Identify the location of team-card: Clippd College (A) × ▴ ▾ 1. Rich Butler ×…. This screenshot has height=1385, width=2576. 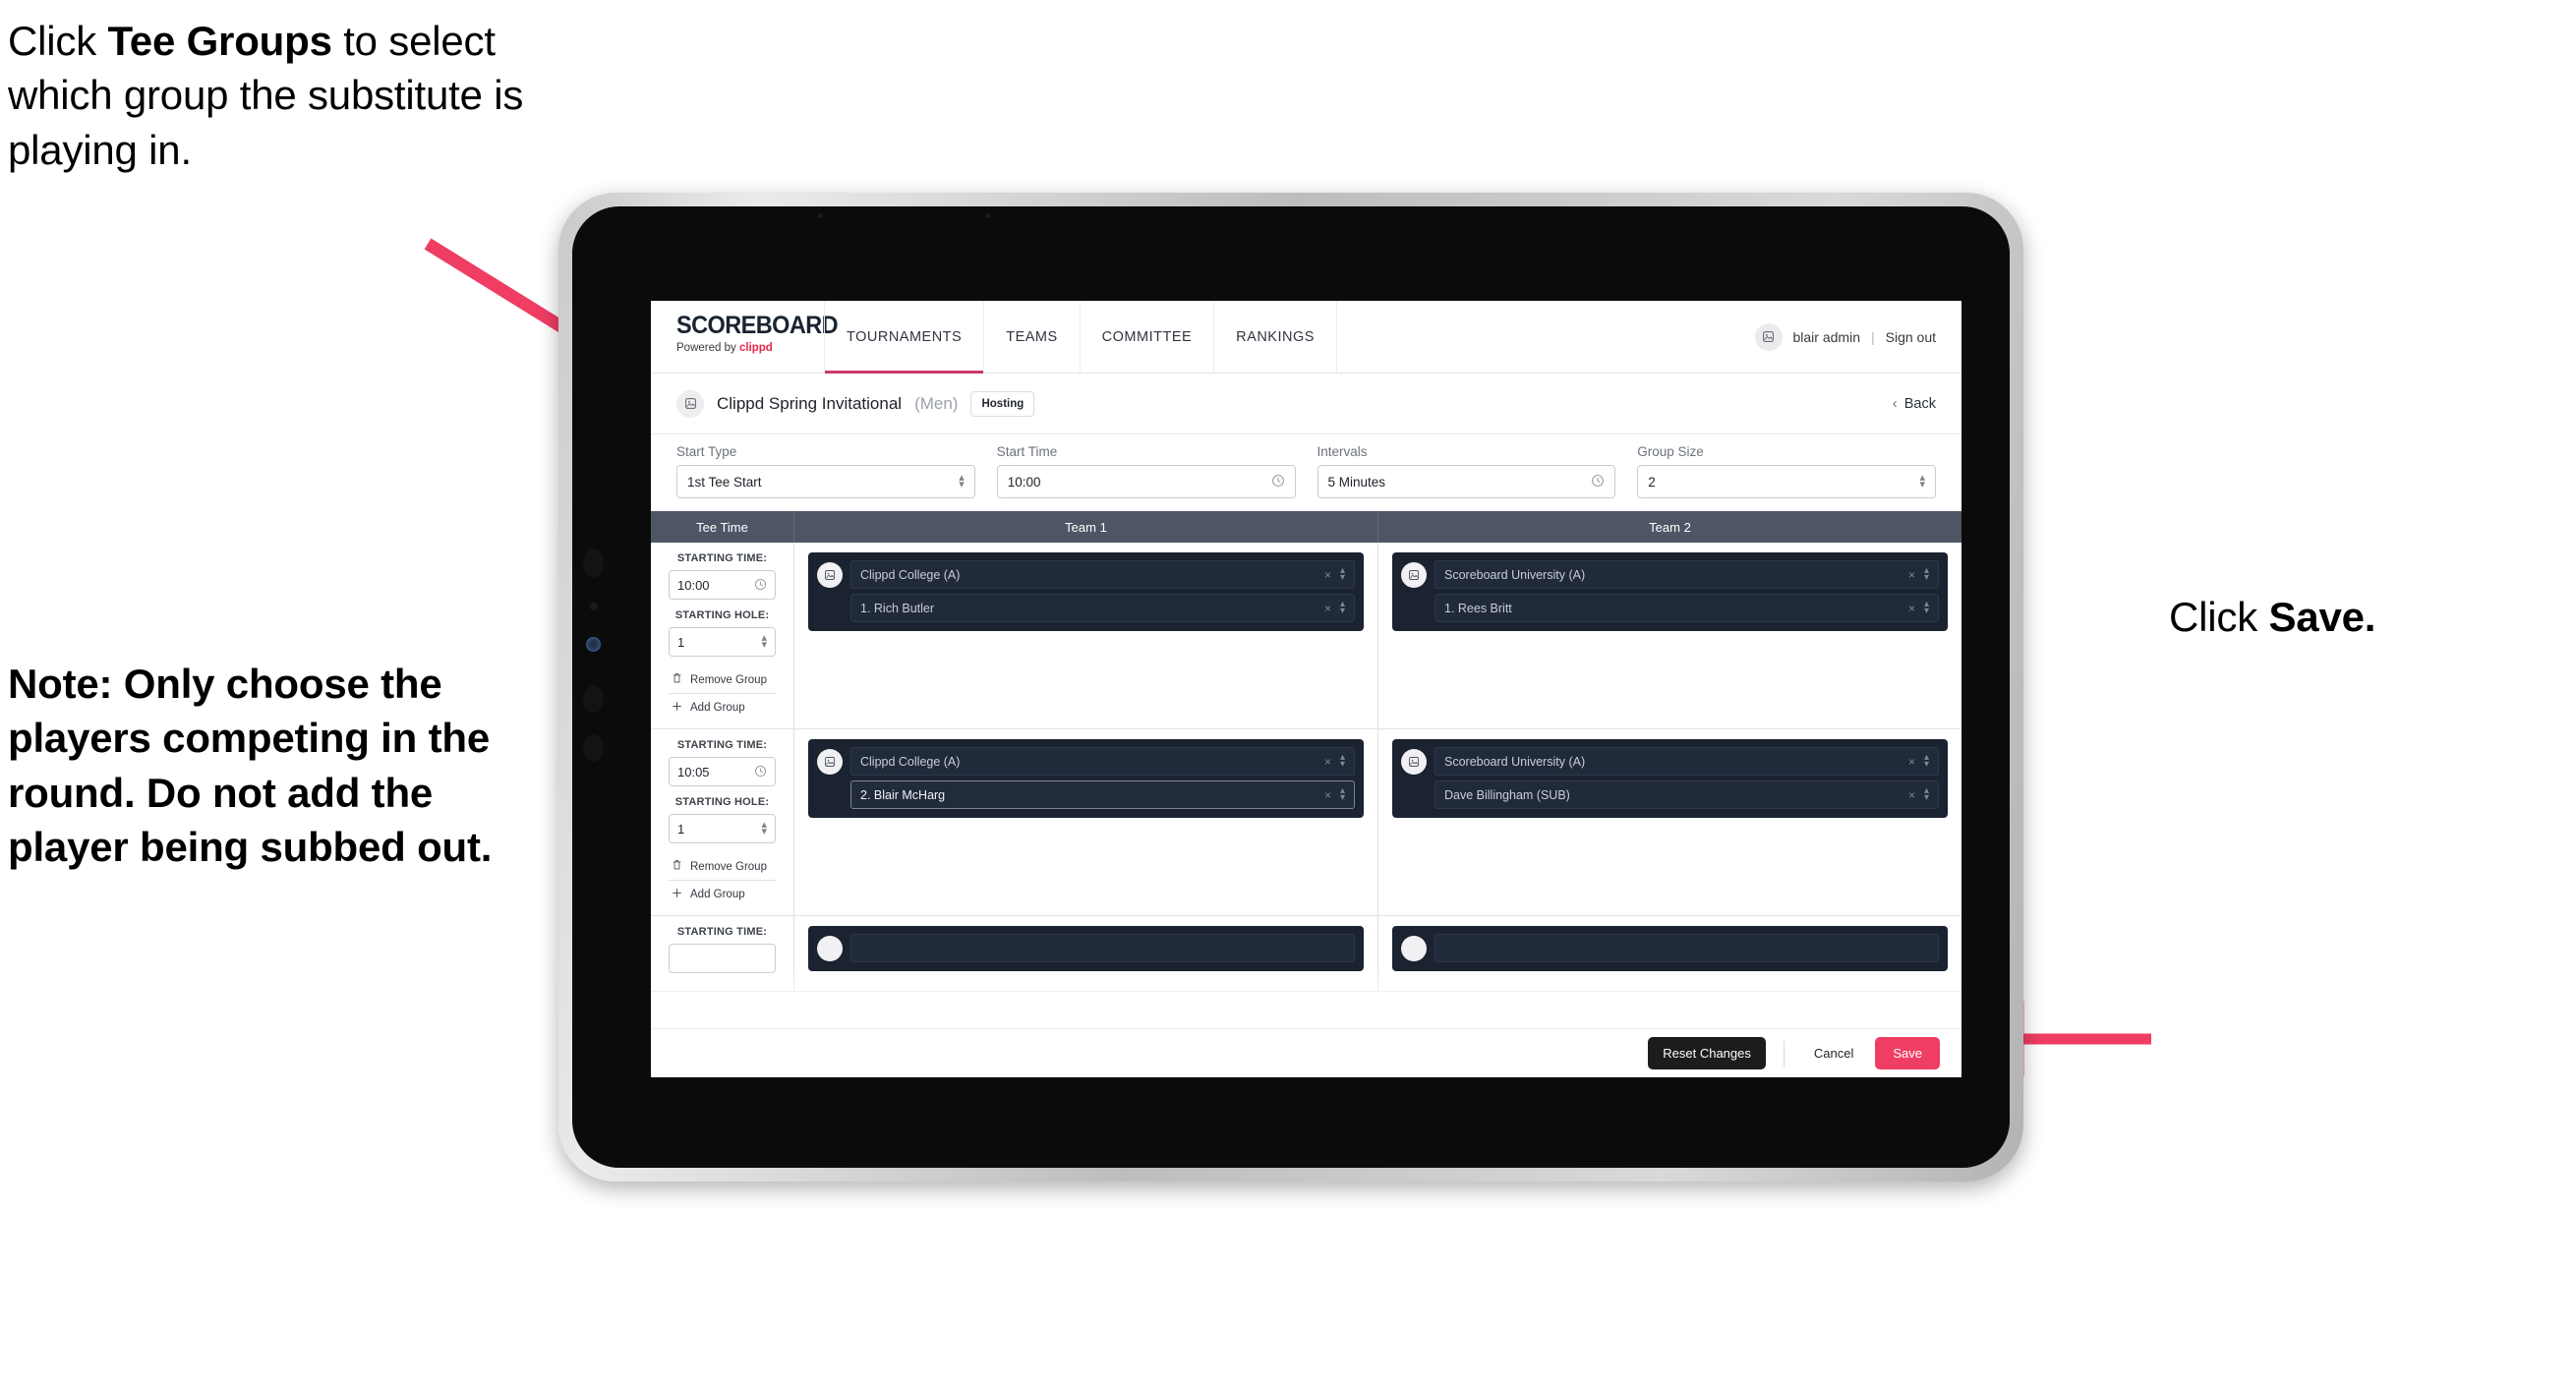
(1086, 591).